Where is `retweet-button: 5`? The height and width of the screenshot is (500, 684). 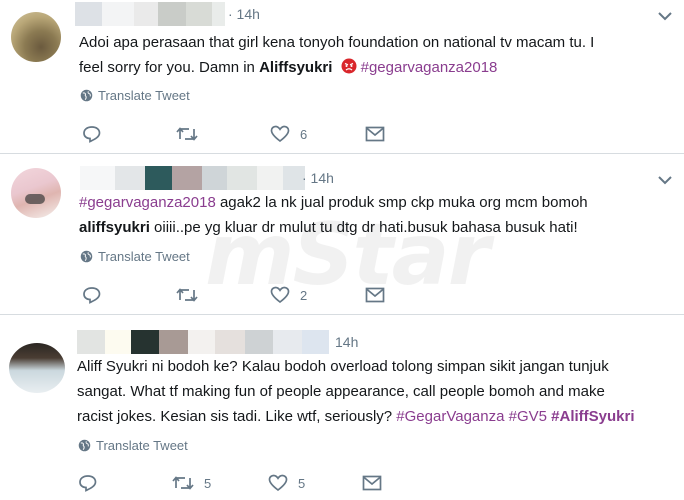 retweet-button: 5 is located at coordinates (191, 483).